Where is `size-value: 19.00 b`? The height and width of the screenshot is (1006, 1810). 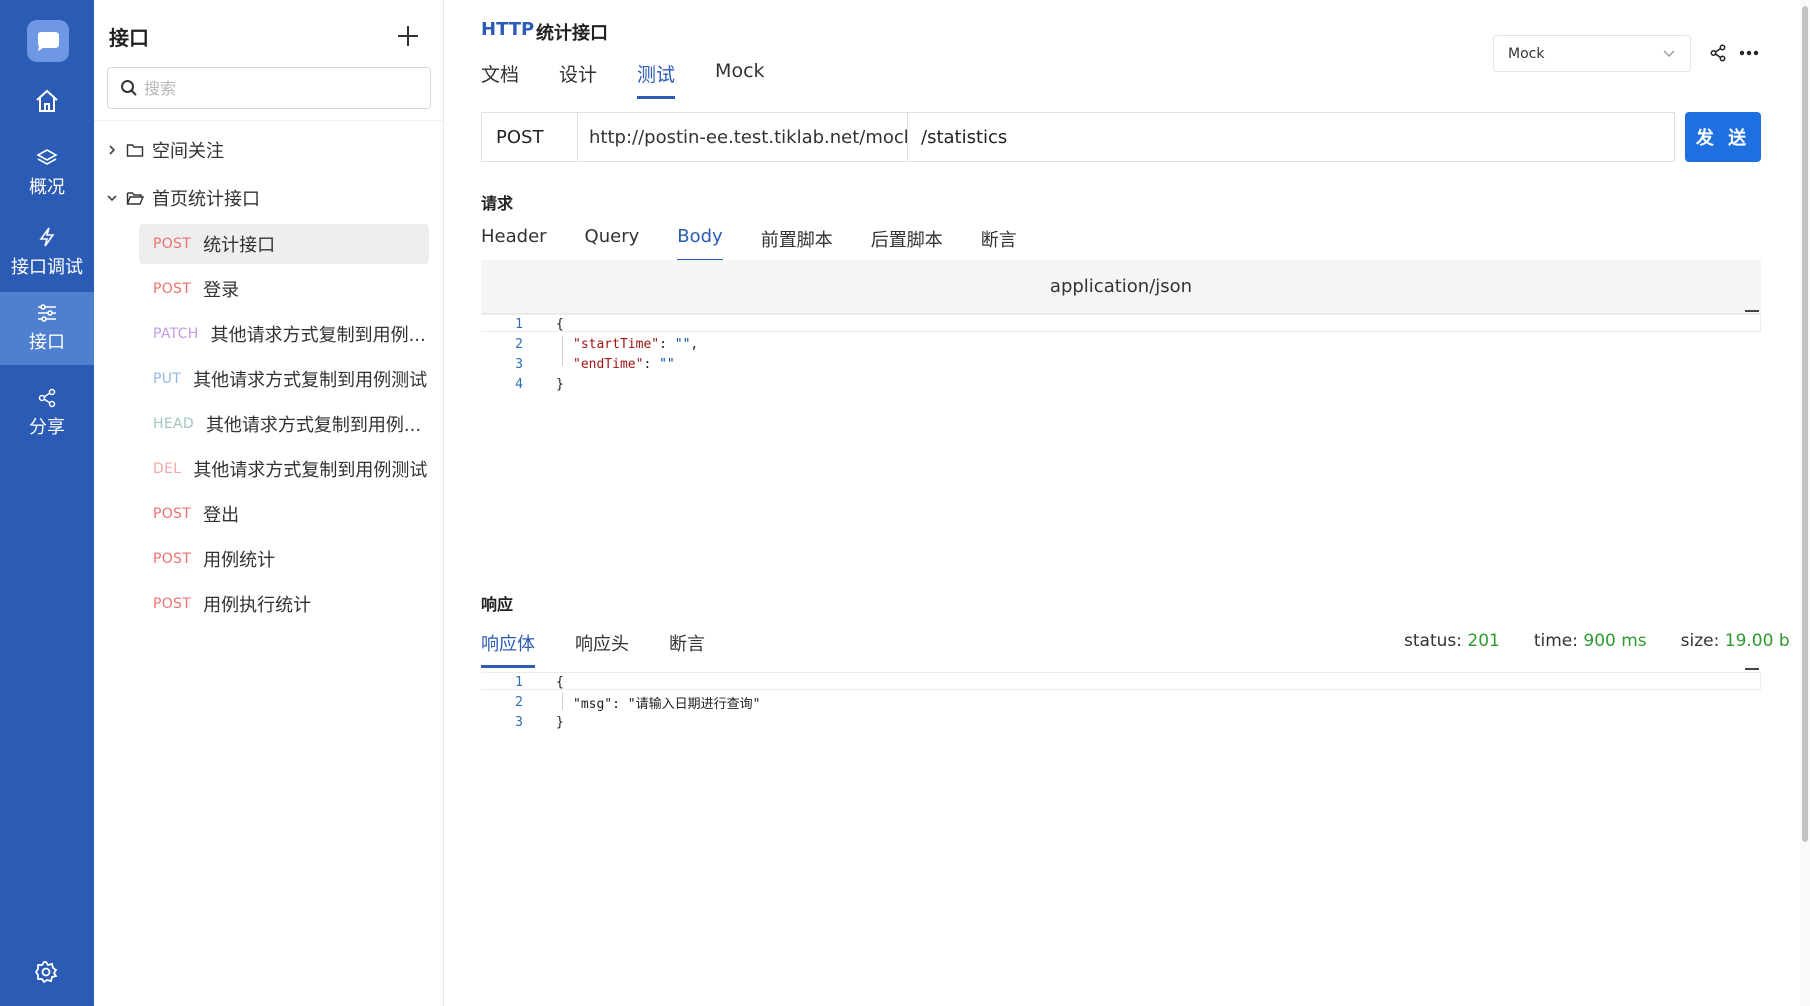 size-value: 19.00 b is located at coordinates (1757, 641).